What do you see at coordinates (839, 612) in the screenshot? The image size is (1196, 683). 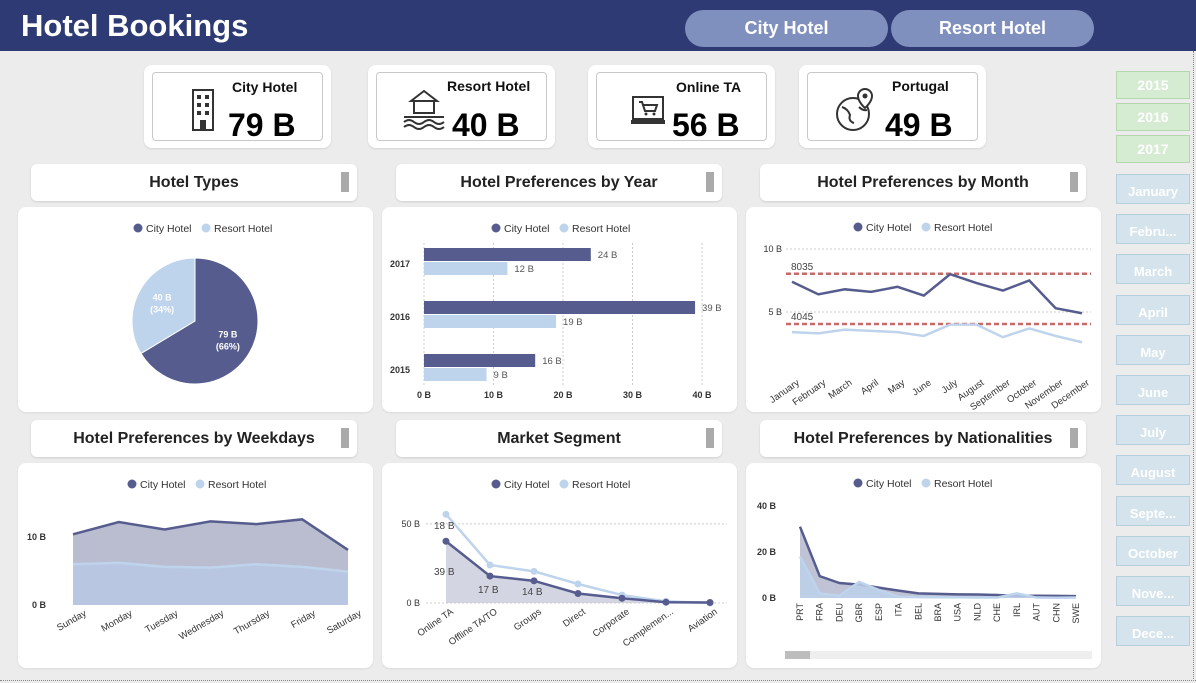 I see `x-tick-label: DEU` at bounding box center [839, 612].